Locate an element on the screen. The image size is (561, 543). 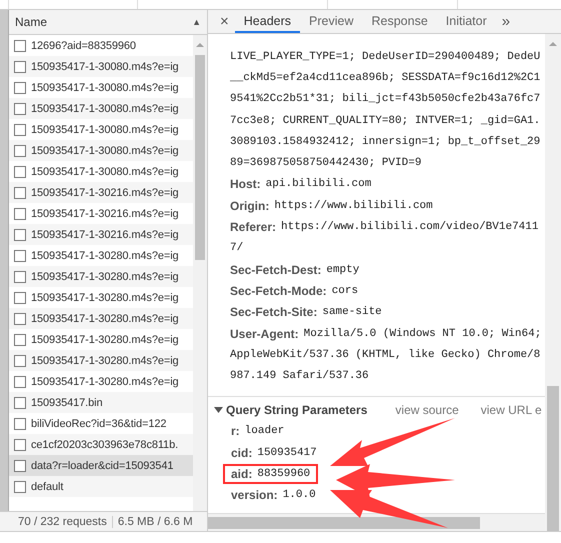
parameter-value: 1.0.0 is located at coordinates (299, 495).